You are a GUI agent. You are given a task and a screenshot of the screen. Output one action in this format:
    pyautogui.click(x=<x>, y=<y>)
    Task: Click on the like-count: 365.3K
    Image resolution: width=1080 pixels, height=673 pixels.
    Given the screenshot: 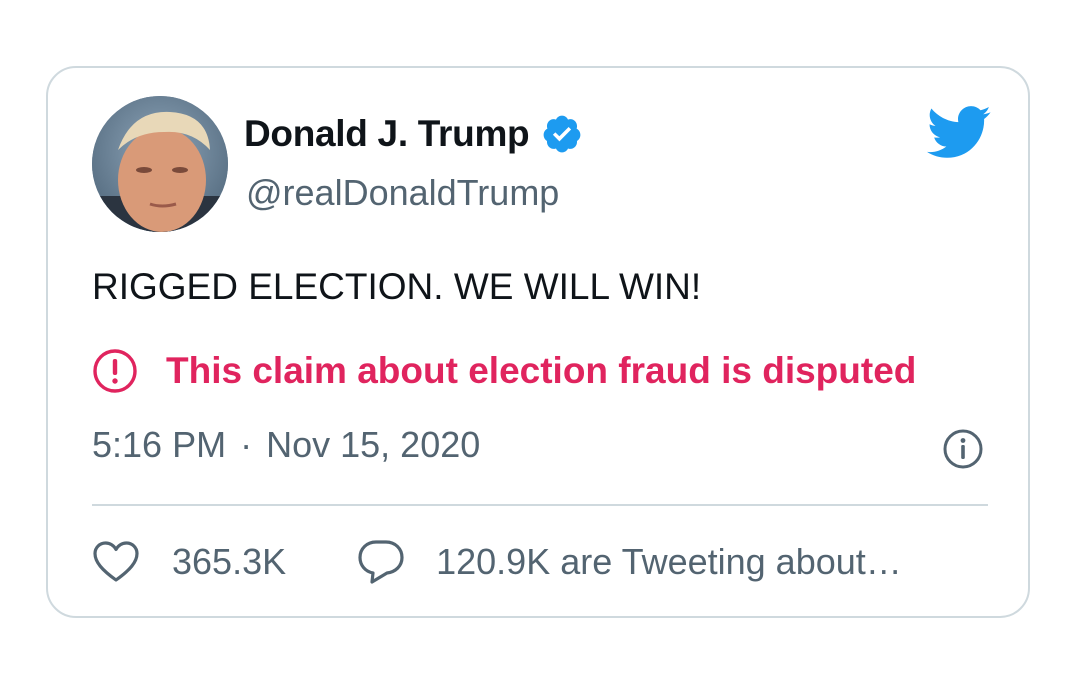 What is the action you would take?
    pyautogui.click(x=229, y=562)
    